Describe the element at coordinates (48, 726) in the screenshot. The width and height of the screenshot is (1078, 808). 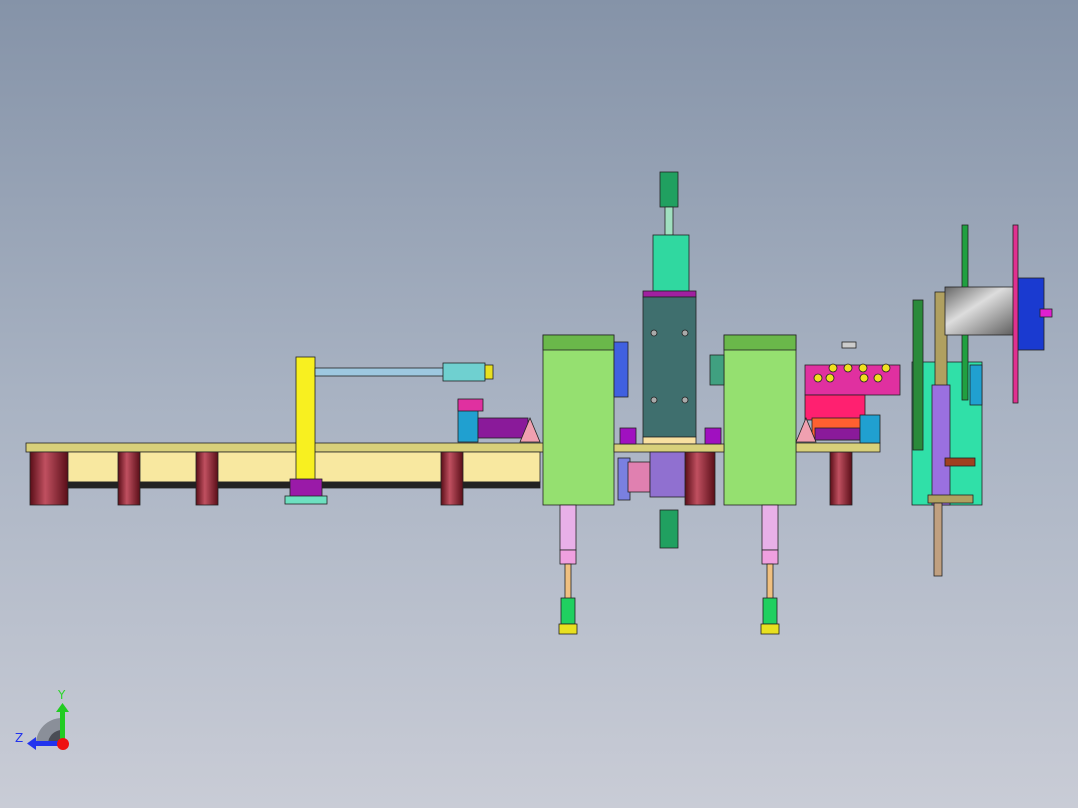
I see `axis-triad` at that location.